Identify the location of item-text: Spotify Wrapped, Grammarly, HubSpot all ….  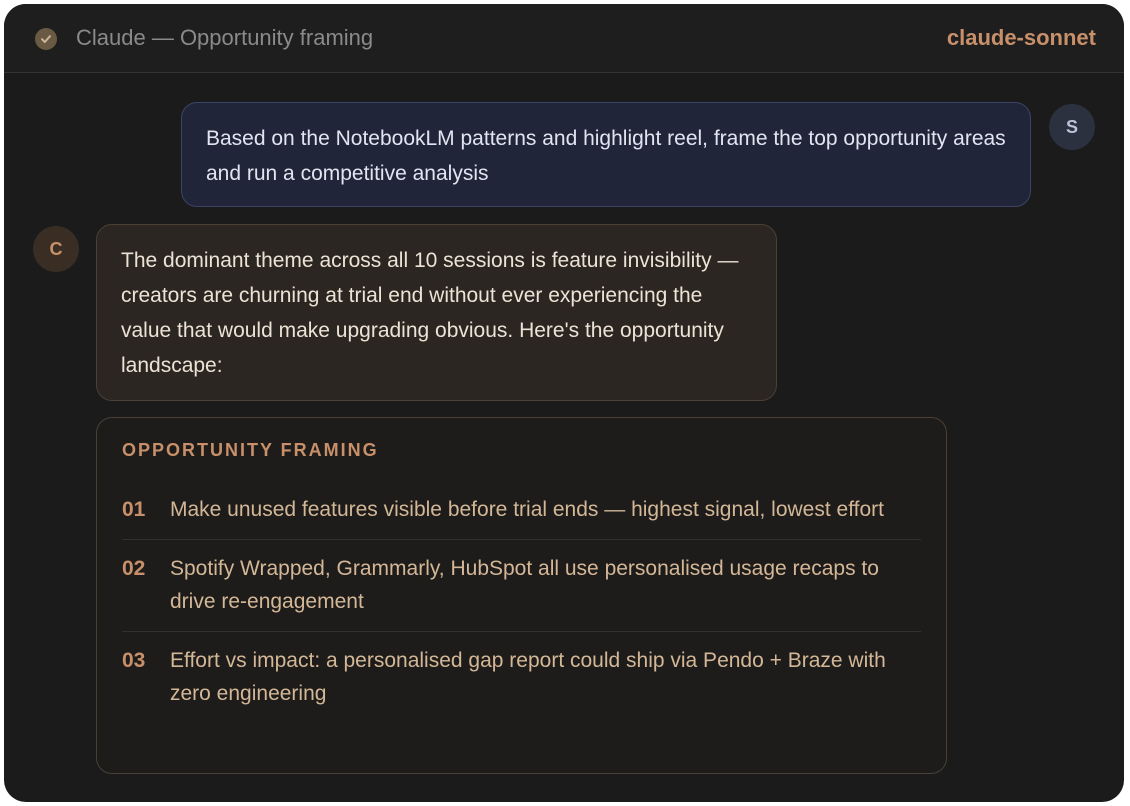
(524, 585).